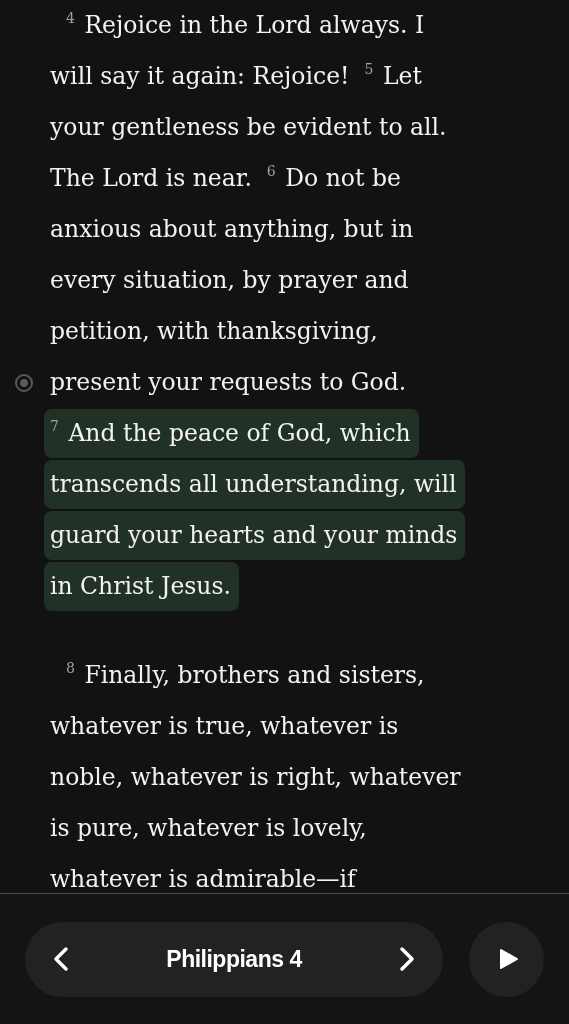 The image size is (569, 1024). I want to click on chapter-title: Philippians 4, so click(234, 959).